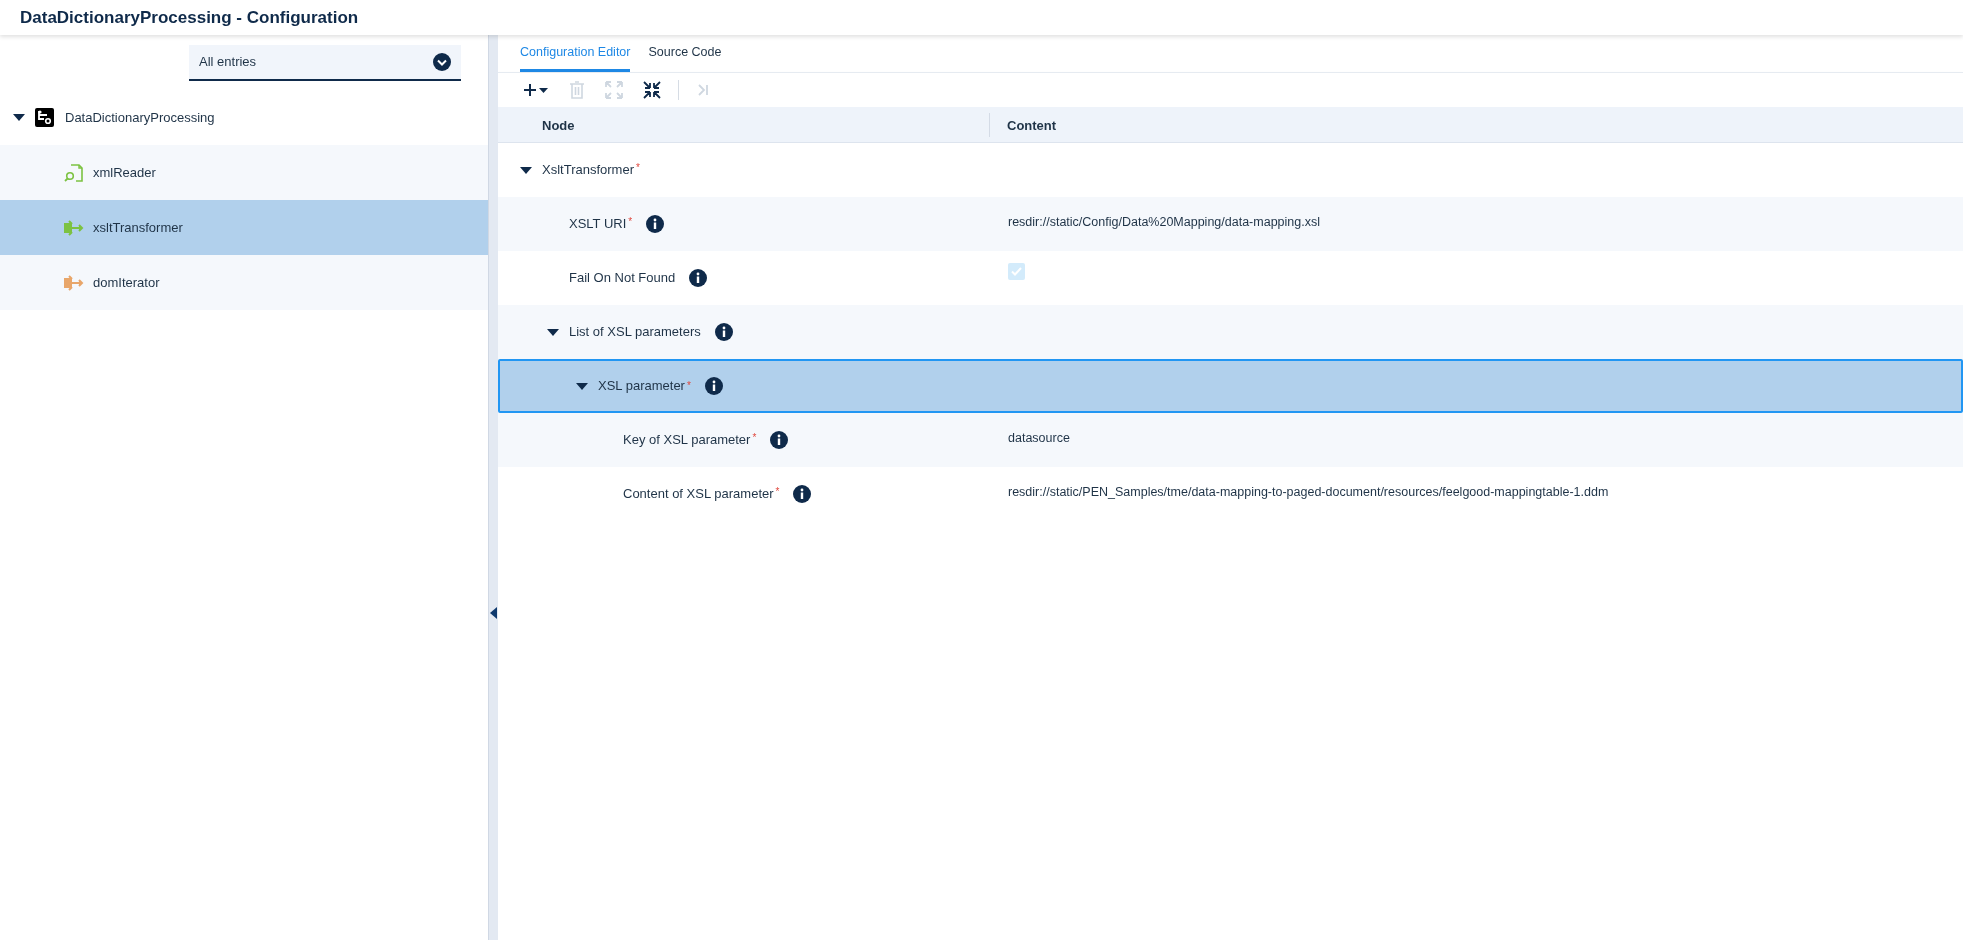  I want to click on node-label: Key of XSL parameter, so click(687, 440).